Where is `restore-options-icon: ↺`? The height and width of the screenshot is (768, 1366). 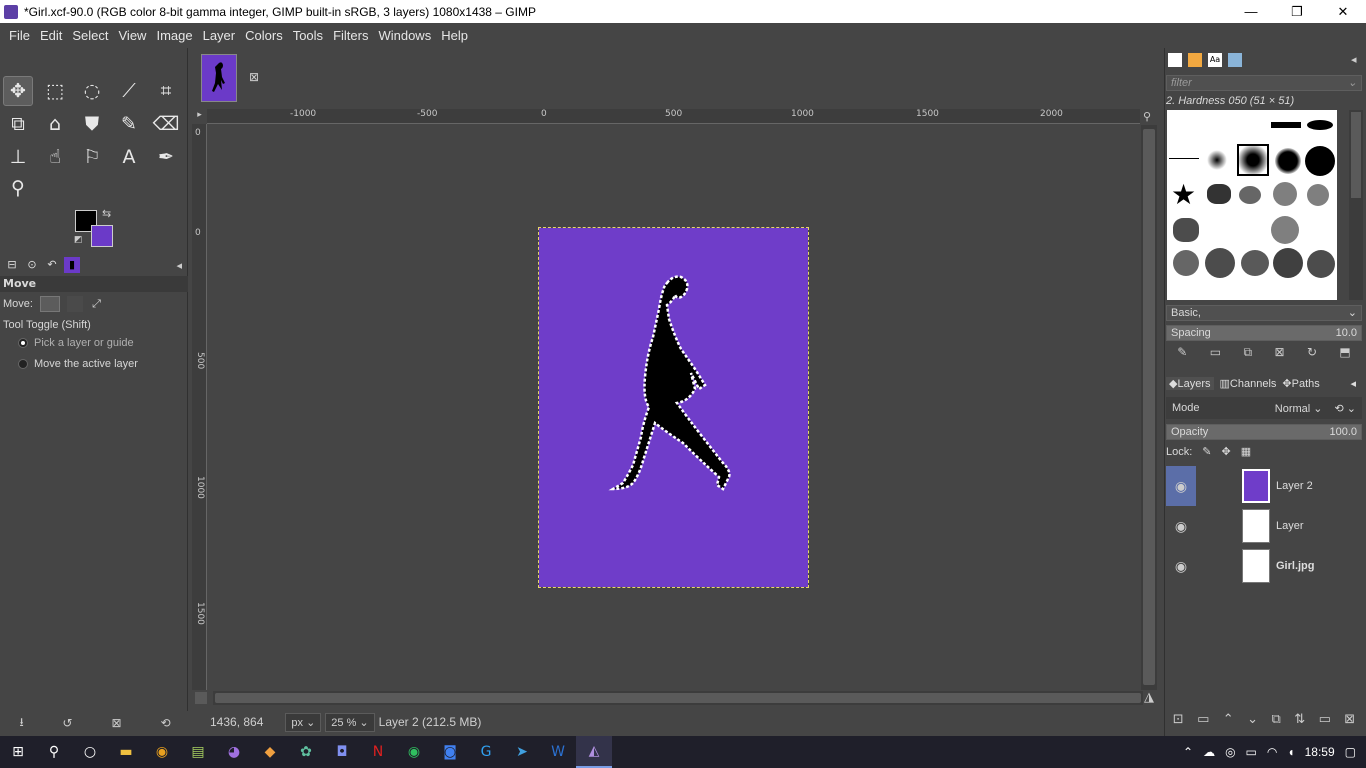
restore-options-icon: ↺ is located at coordinates (68, 723).